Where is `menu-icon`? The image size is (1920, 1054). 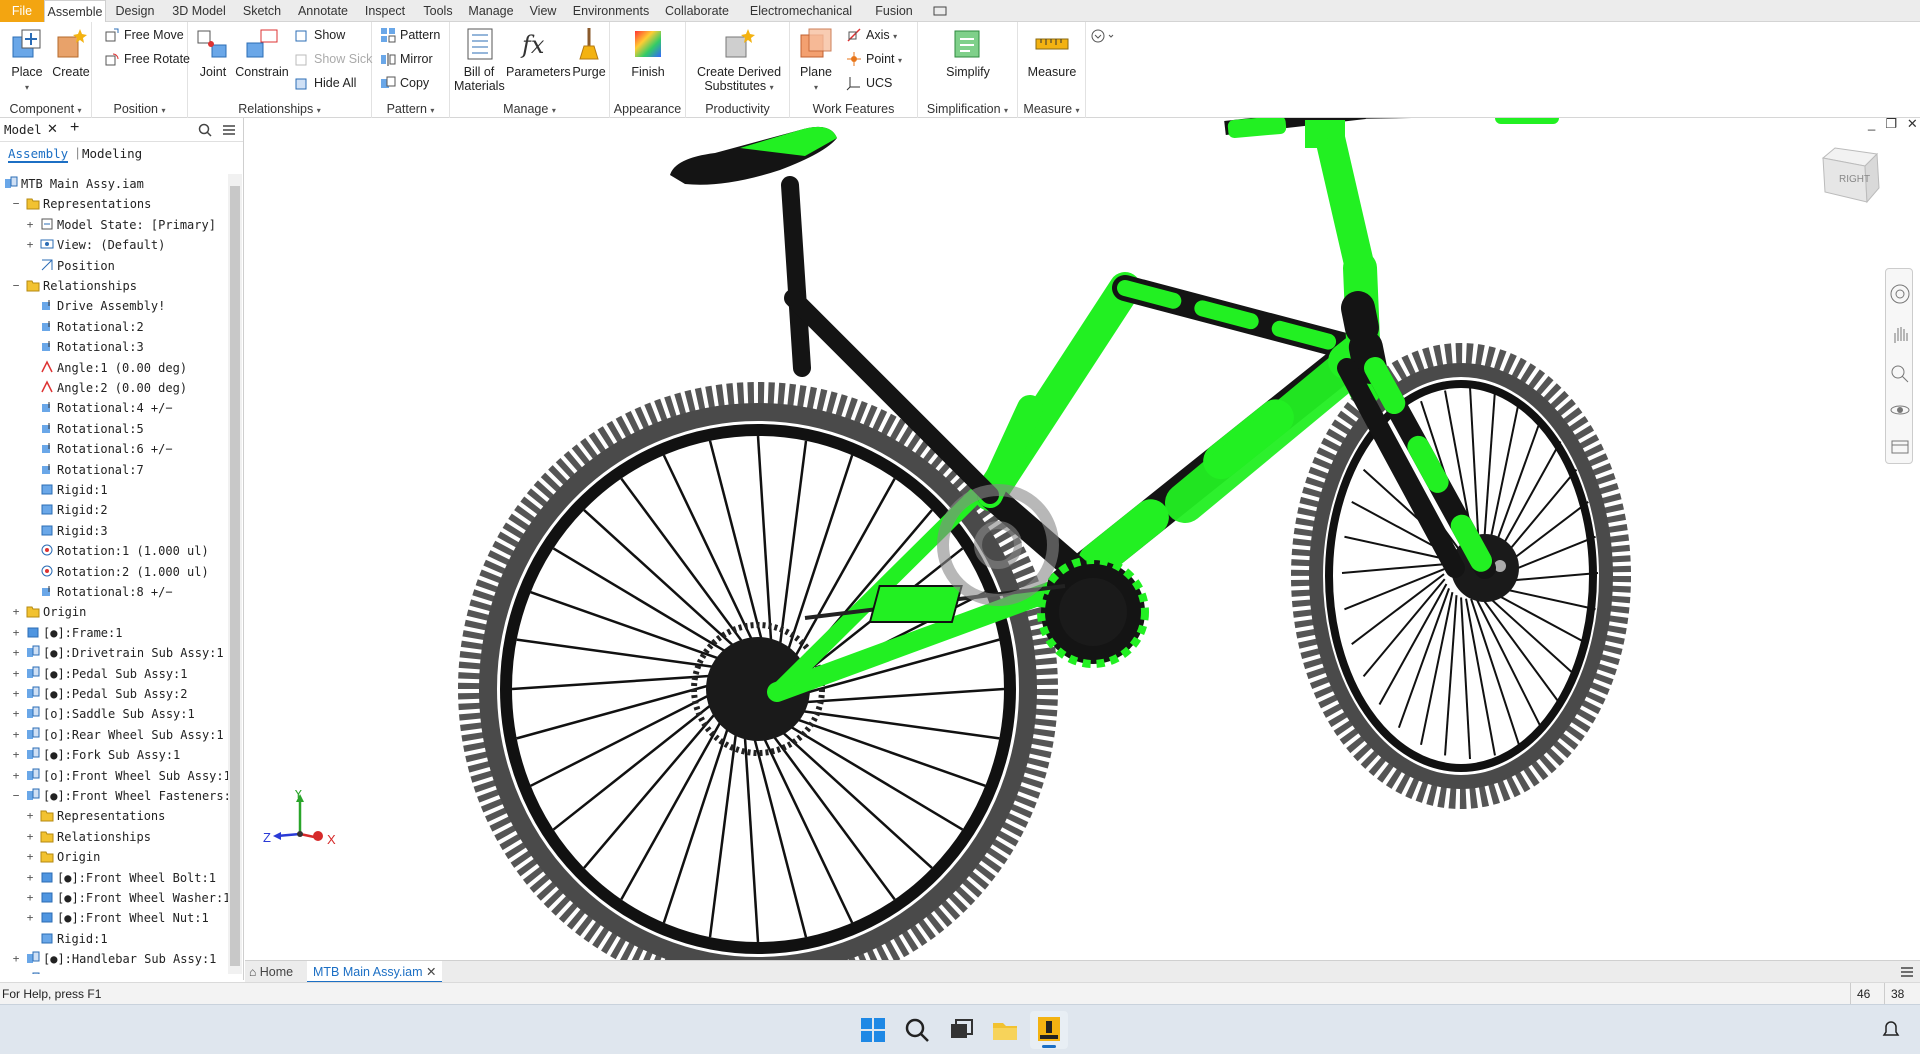 menu-icon is located at coordinates (229, 130).